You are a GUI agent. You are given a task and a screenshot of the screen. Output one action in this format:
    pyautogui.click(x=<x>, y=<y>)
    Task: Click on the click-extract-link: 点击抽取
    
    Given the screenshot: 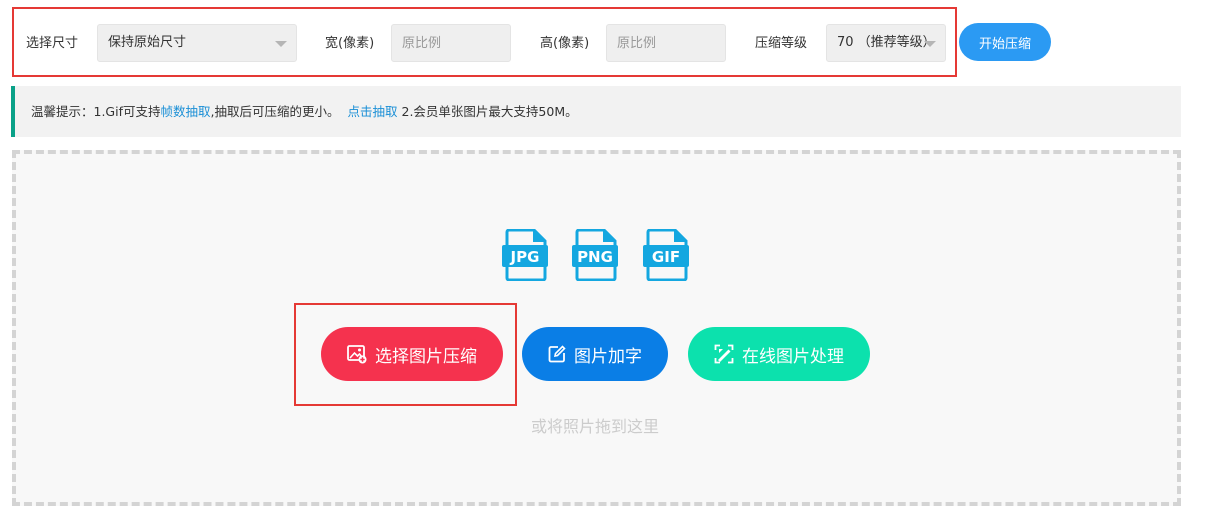 What is the action you would take?
    pyautogui.click(x=373, y=111)
    